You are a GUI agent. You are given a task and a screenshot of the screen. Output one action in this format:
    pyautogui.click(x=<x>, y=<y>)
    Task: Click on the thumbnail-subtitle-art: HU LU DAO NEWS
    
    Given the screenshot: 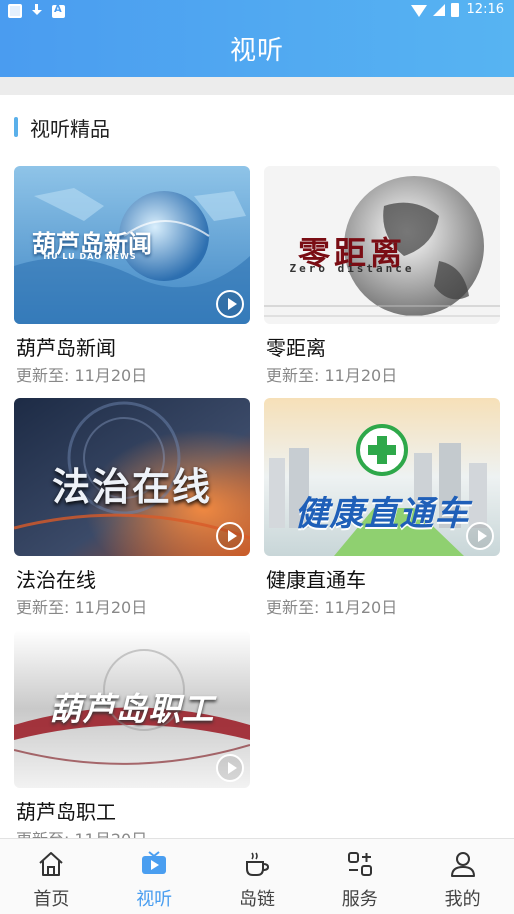 What is the action you would take?
    pyautogui.click(x=90, y=256)
    